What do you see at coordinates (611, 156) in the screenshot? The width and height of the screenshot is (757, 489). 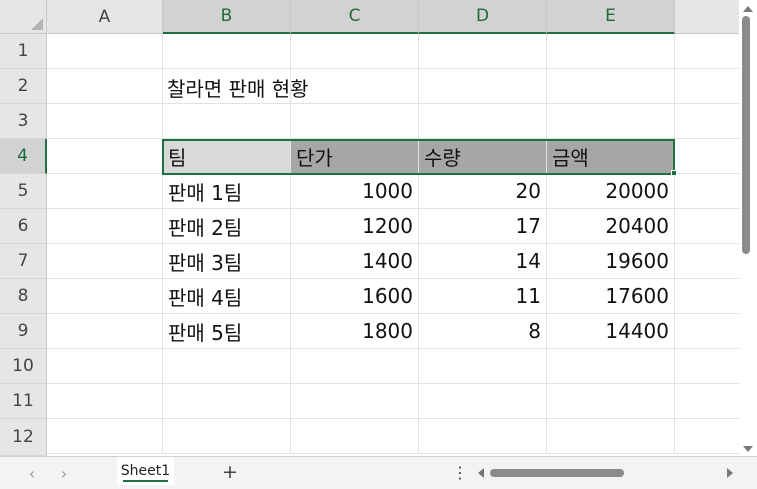 I see `cell-e4-amount-header: 금액` at bounding box center [611, 156].